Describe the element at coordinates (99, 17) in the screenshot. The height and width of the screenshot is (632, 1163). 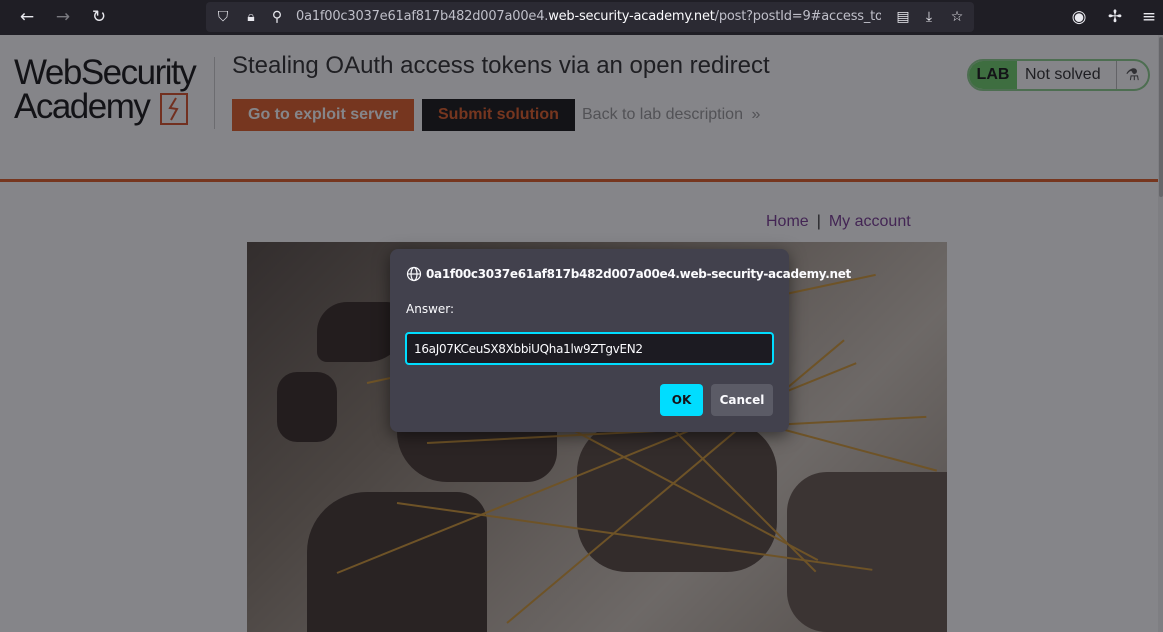
I see `reload-icon: ↻` at that location.